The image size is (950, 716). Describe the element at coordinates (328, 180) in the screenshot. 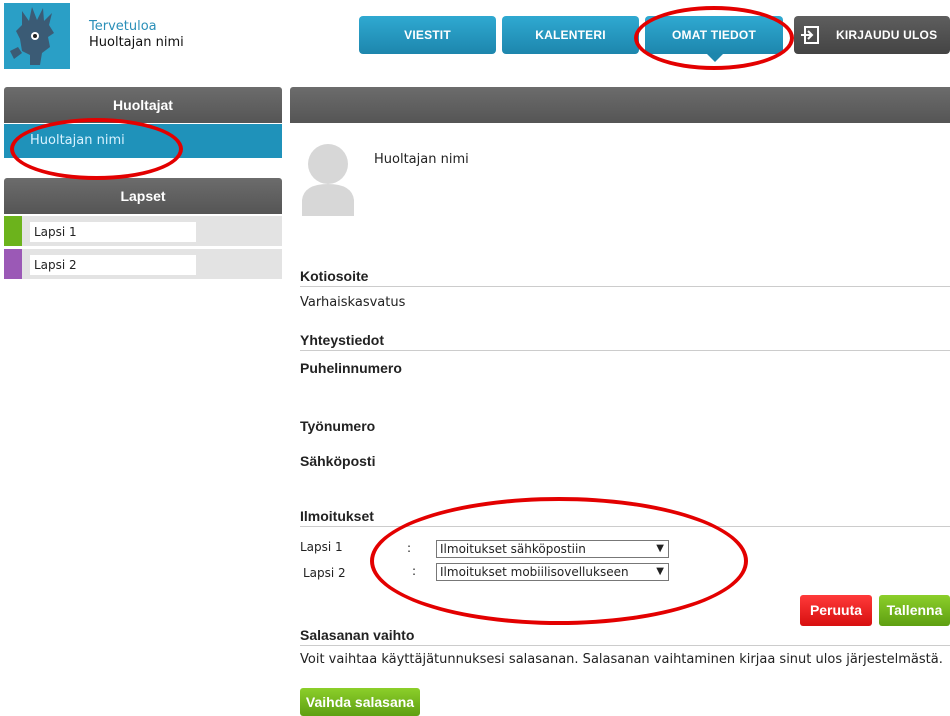

I see `user-avatar-icon` at that location.